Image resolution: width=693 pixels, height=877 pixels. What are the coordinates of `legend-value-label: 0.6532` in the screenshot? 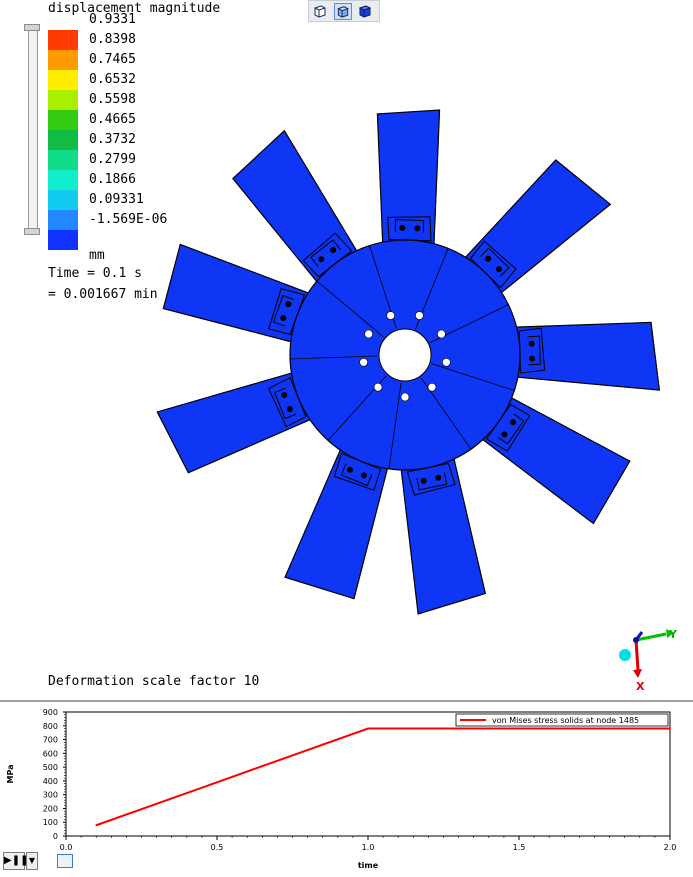 It's located at (112, 79).